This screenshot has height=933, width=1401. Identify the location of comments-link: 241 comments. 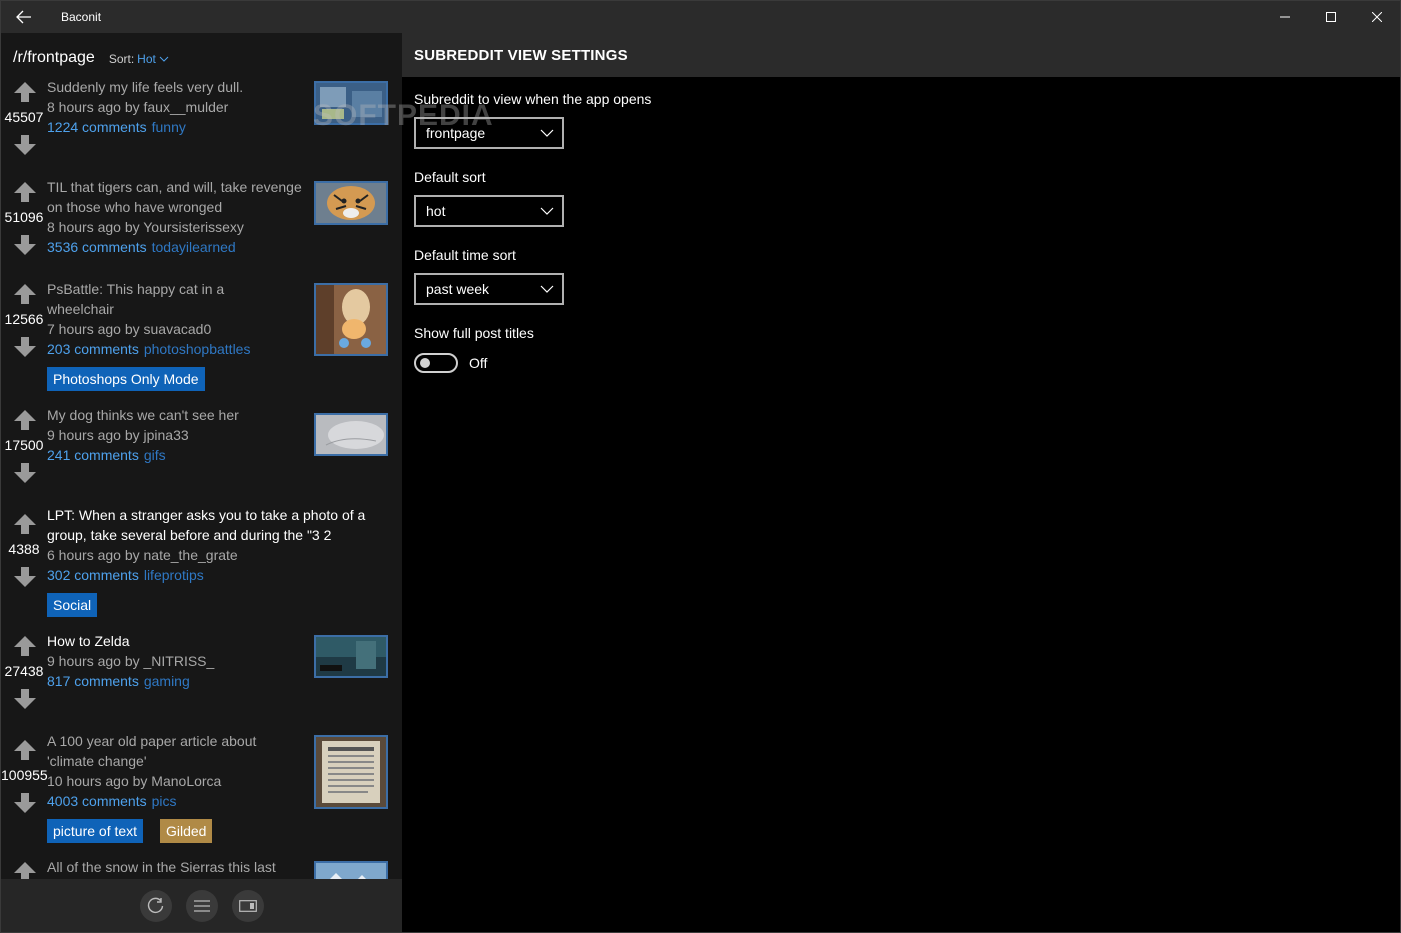
(93, 455).